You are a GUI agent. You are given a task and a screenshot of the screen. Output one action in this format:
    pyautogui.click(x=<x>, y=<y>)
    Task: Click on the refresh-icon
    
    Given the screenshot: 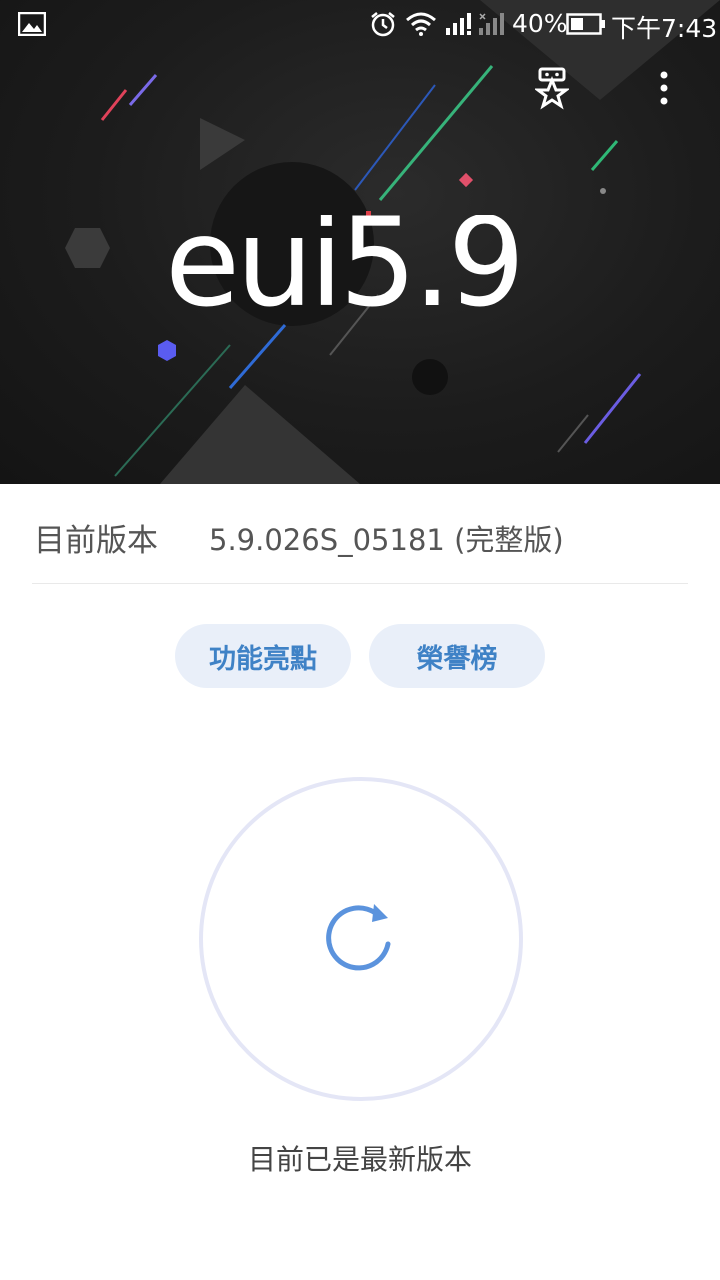 What is the action you would take?
    pyautogui.click(x=360, y=938)
    